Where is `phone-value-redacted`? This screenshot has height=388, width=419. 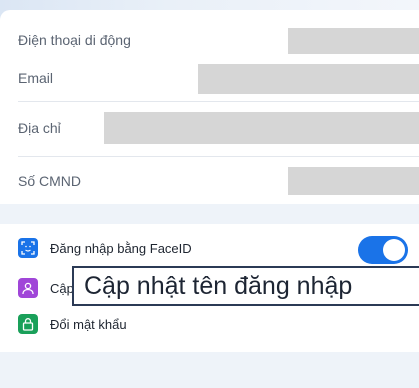 phone-value-redacted is located at coordinates (353, 41).